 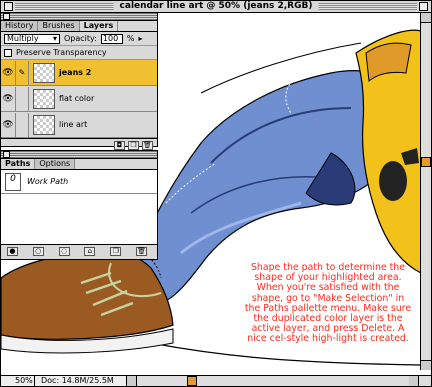 I want to click on vertical-scroll-thumb, so click(x=426, y=162).